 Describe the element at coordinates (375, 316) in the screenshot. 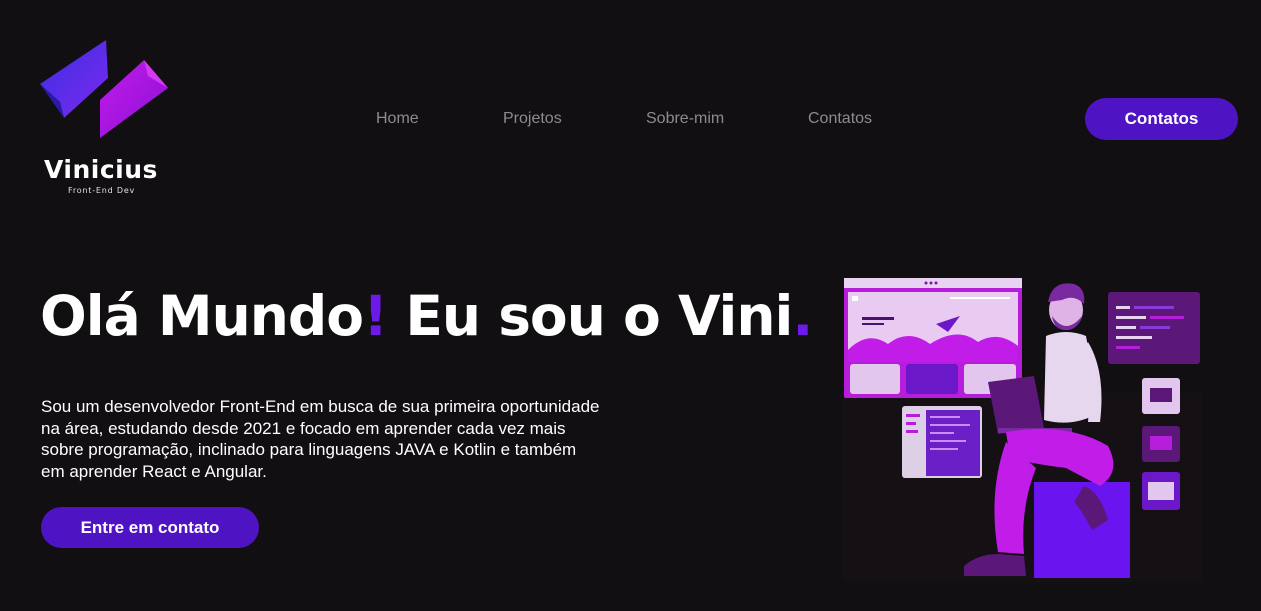

I see `hero-title-exclamation: !` at that location.